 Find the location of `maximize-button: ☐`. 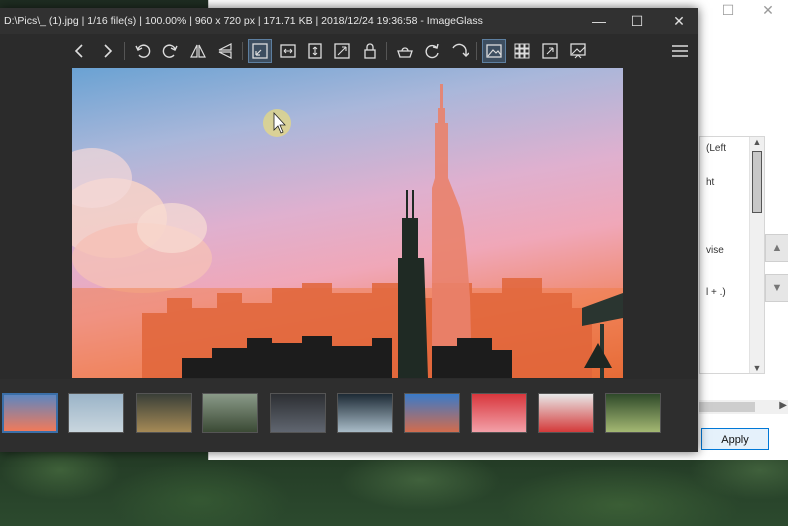

maximize-button: ☐ is located at coordinates (637, 21).